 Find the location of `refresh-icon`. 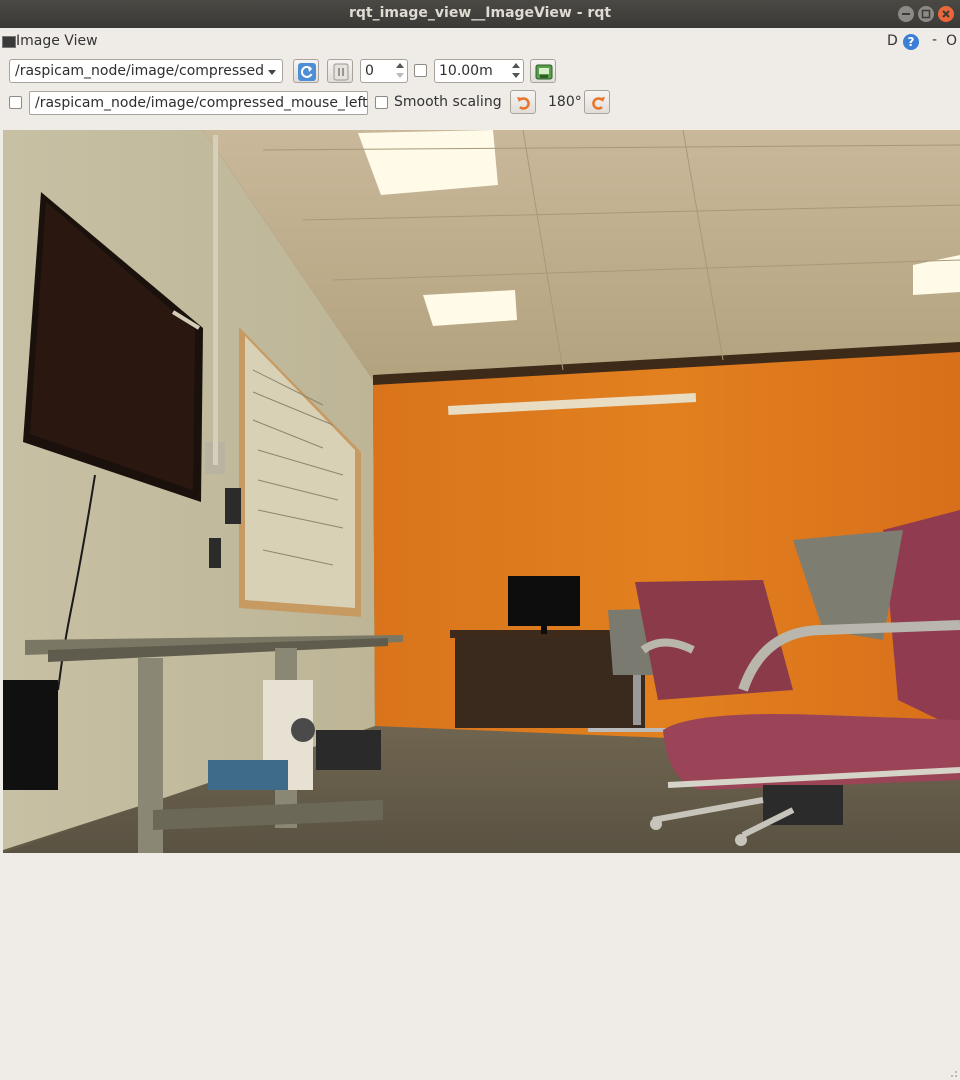

refresh-icon is located at coordinates (307, 72).